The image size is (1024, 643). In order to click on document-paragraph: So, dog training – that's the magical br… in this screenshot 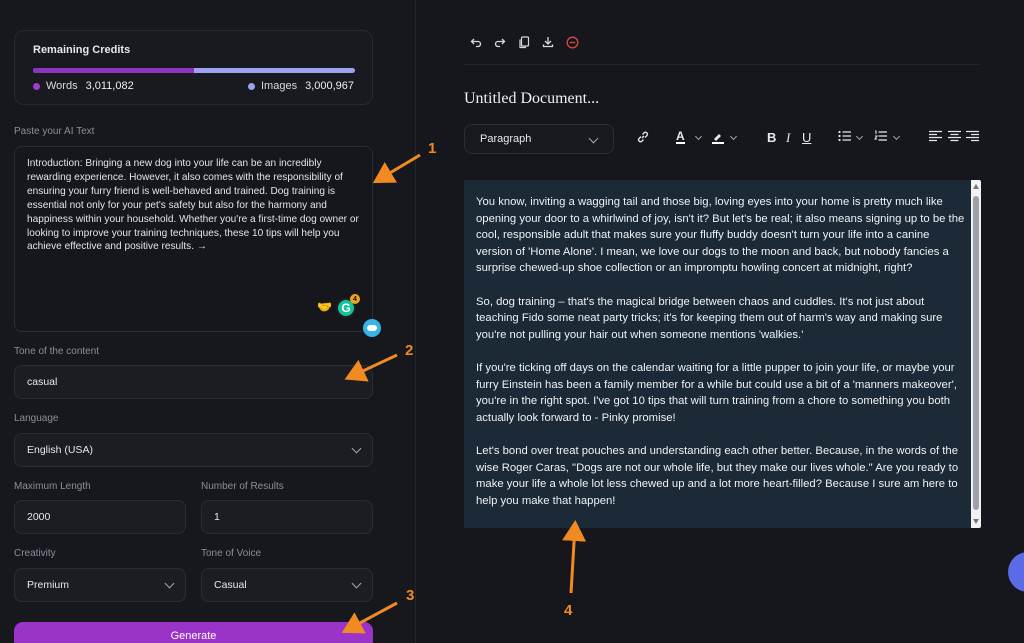, I will do `click(721, 319)`.